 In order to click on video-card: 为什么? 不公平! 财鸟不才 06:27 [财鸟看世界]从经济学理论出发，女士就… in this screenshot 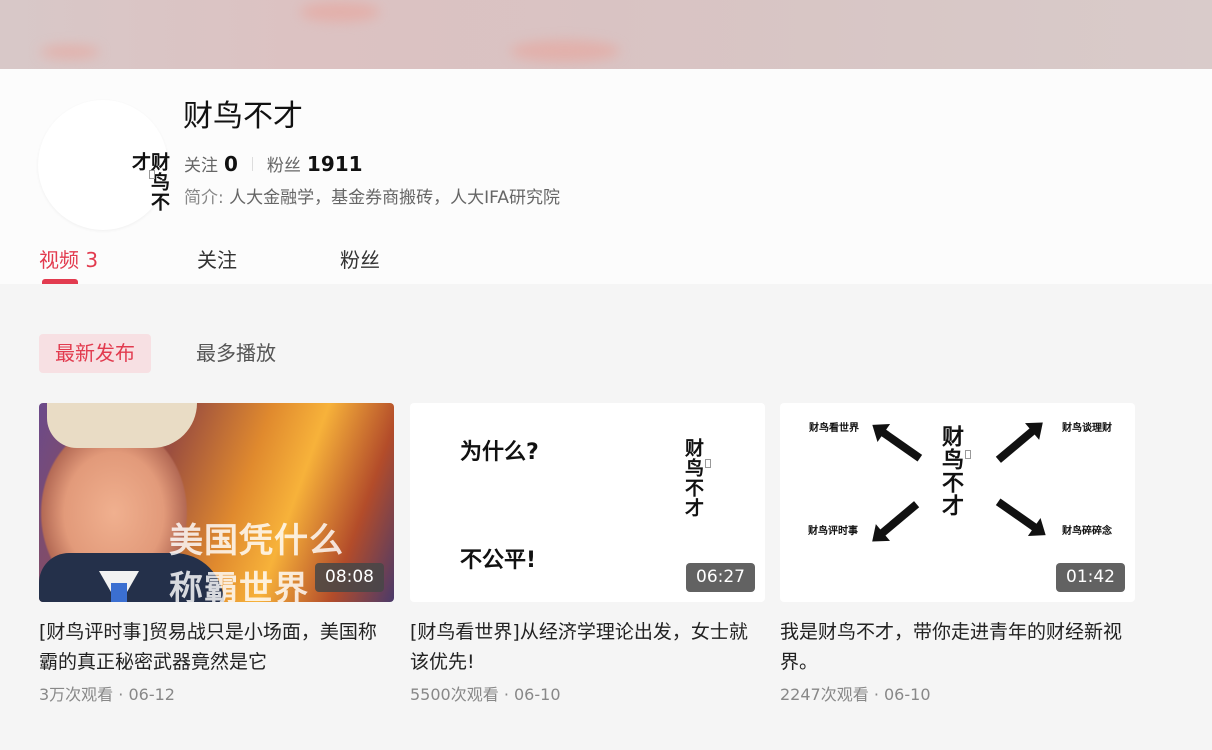, I will do `click(587, 554)`.